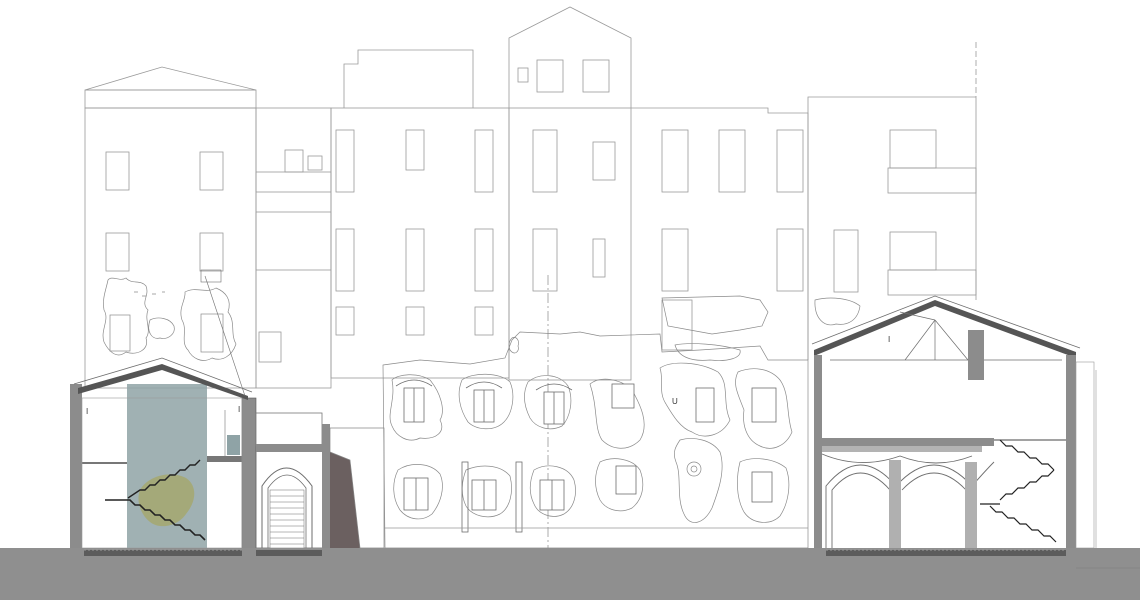 The width and height of the screenshot is (1140, 600). Describe the element at coordinates (87, 411) in the screenshot. I see `left-section-mark: I` at that location.